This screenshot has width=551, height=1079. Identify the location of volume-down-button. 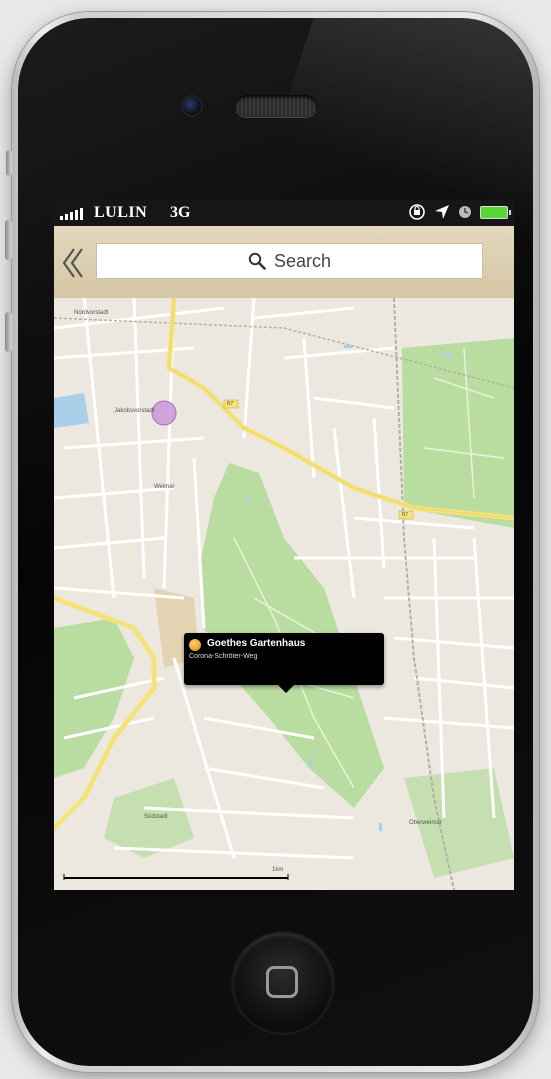
(8, 332).